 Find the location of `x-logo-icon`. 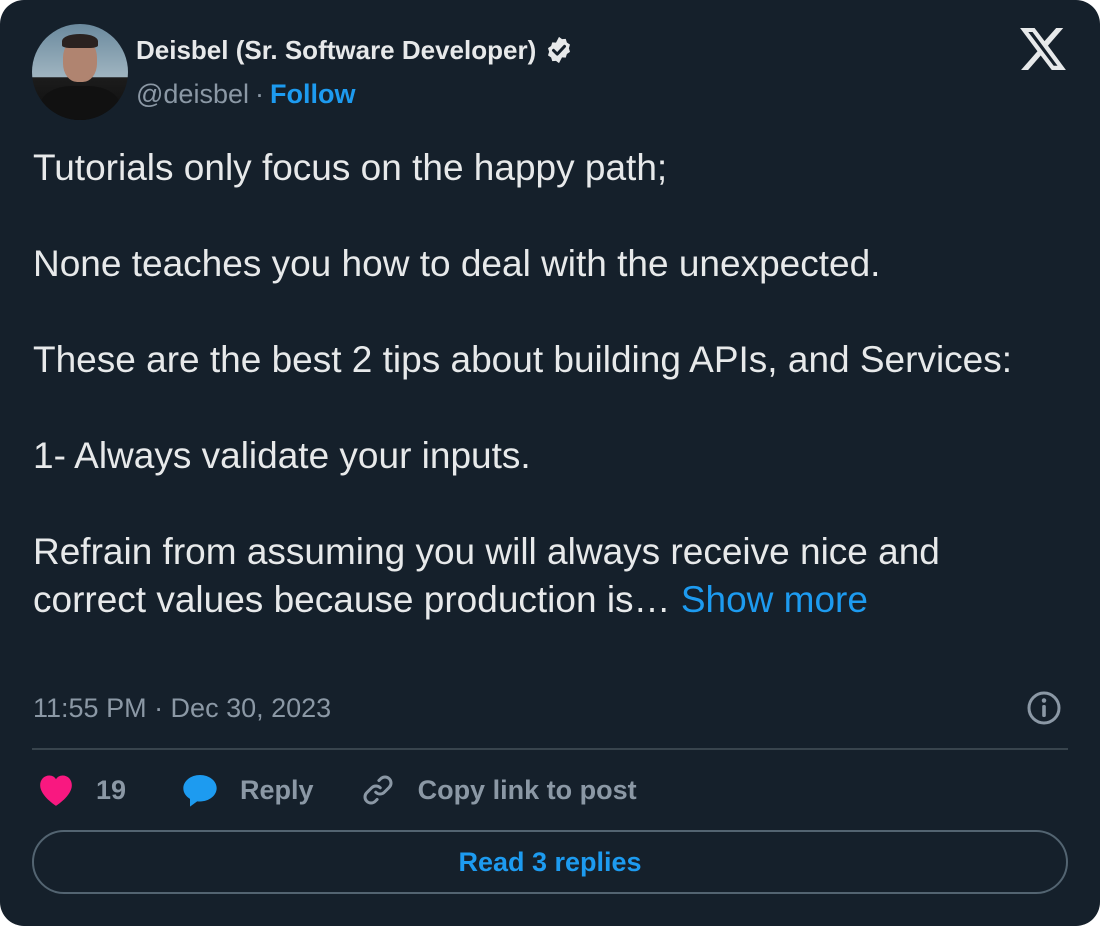

x-logo-icon is located at coordinates (1043, 49).